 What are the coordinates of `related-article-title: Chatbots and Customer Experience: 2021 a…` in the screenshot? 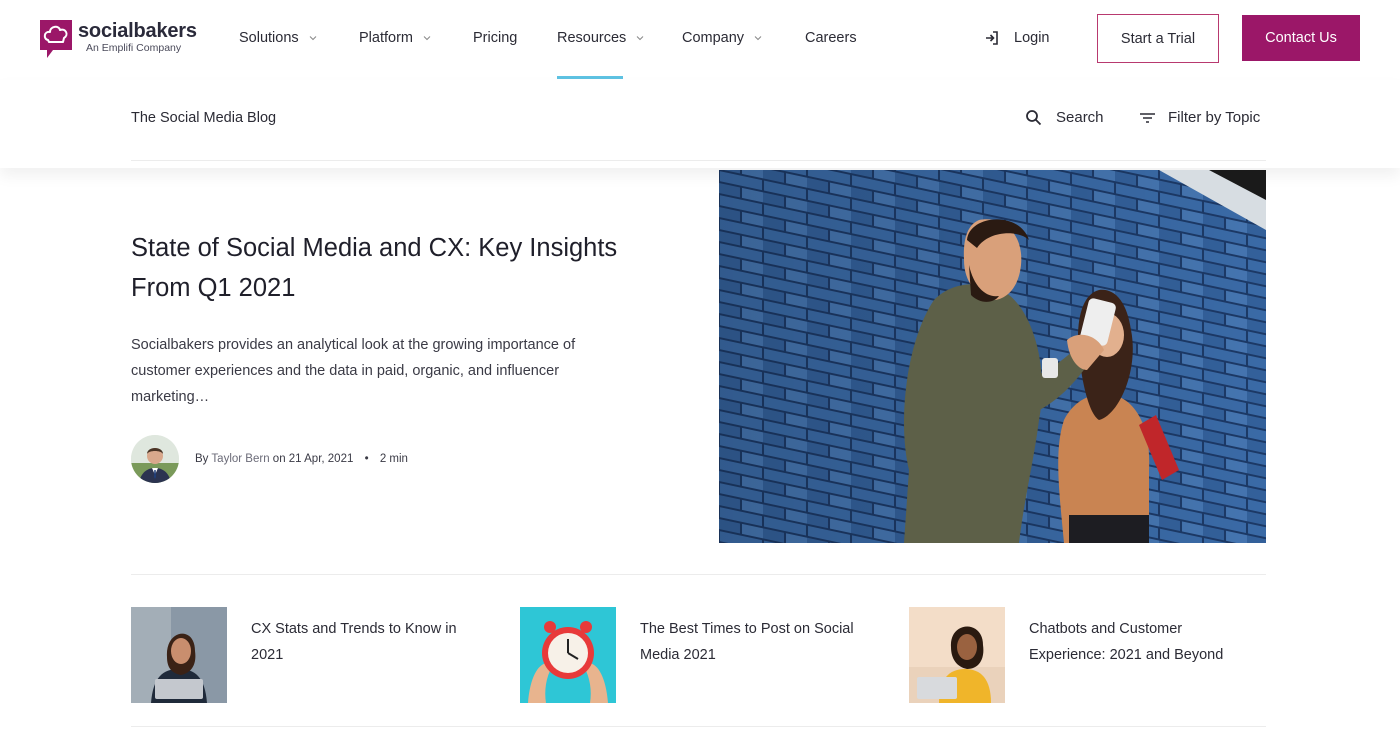 It's located at (1140, 659).